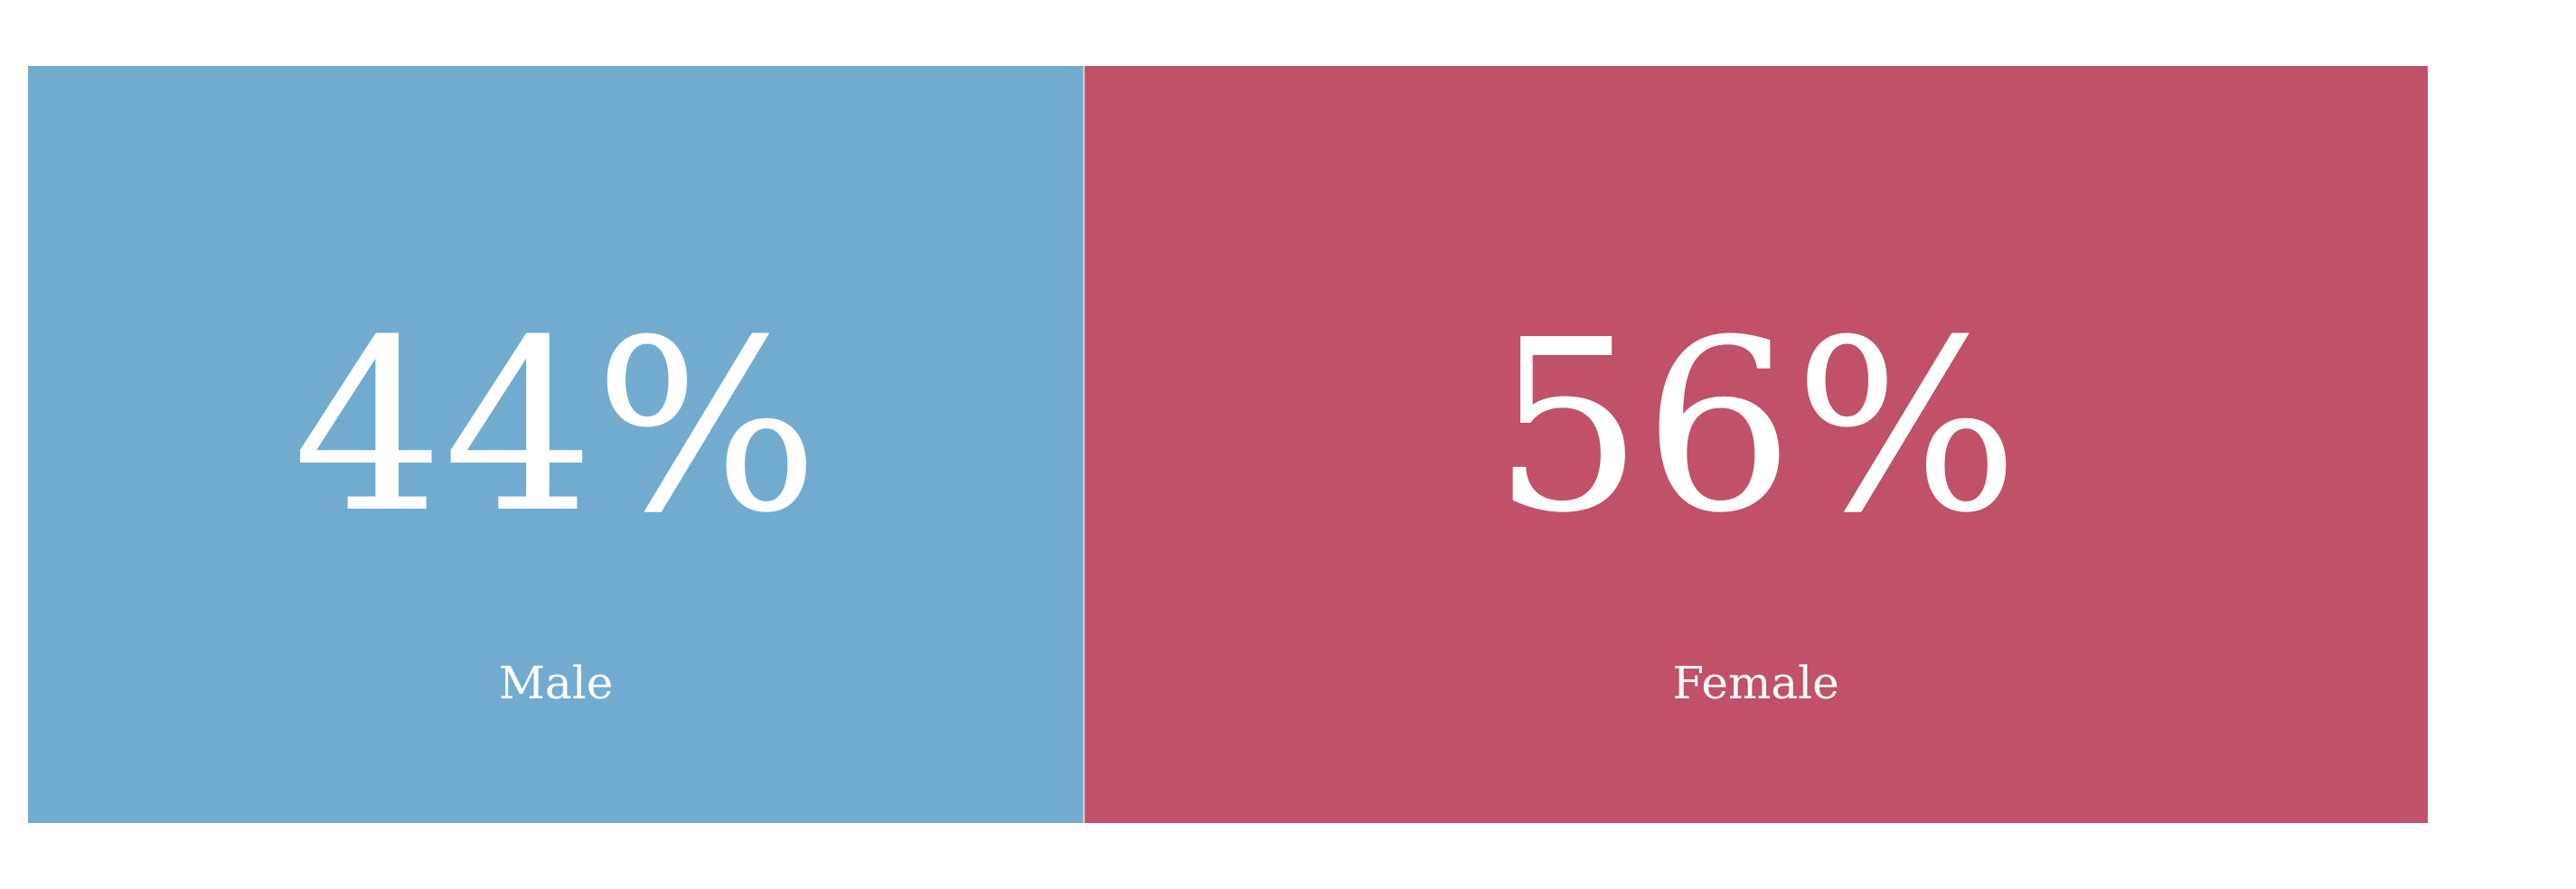 Image resolution: width=2576 pixels, height=889 pixels. What do you see at coordinates (1755, 427) in the screenshot?
I see `percent-label-female: 56%` at bounding box center [1755, 427].